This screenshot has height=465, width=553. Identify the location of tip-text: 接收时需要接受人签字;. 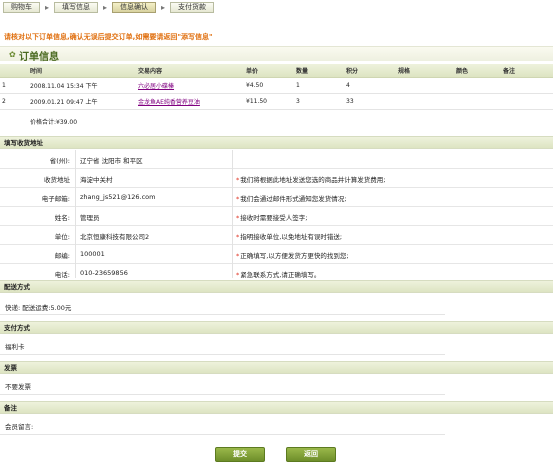
(274, 218).